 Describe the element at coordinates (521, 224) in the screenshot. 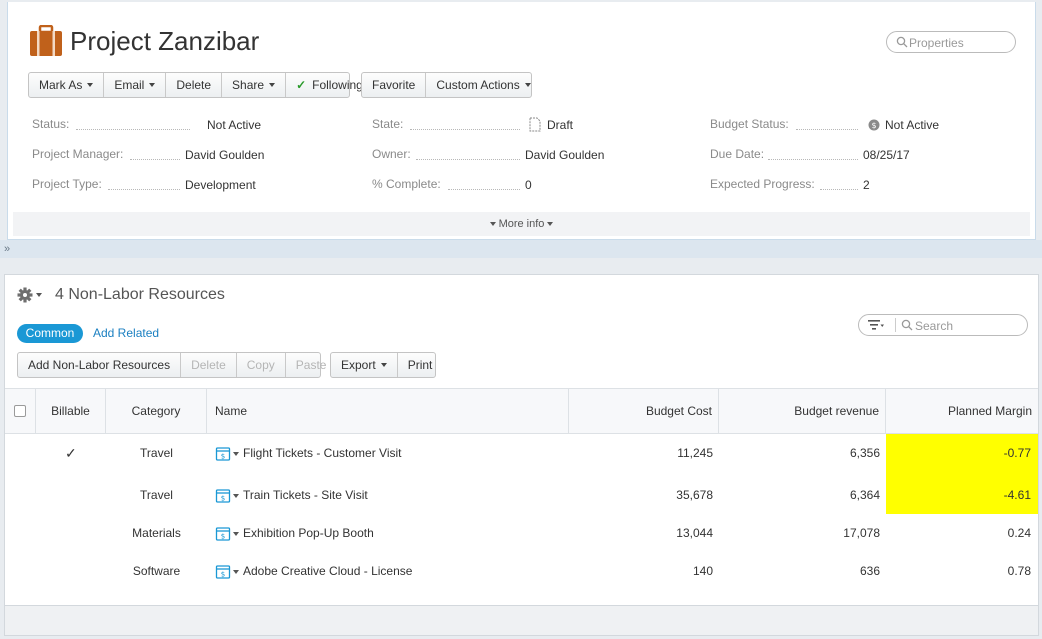

I see `more-info-toggle: More info` at that location.